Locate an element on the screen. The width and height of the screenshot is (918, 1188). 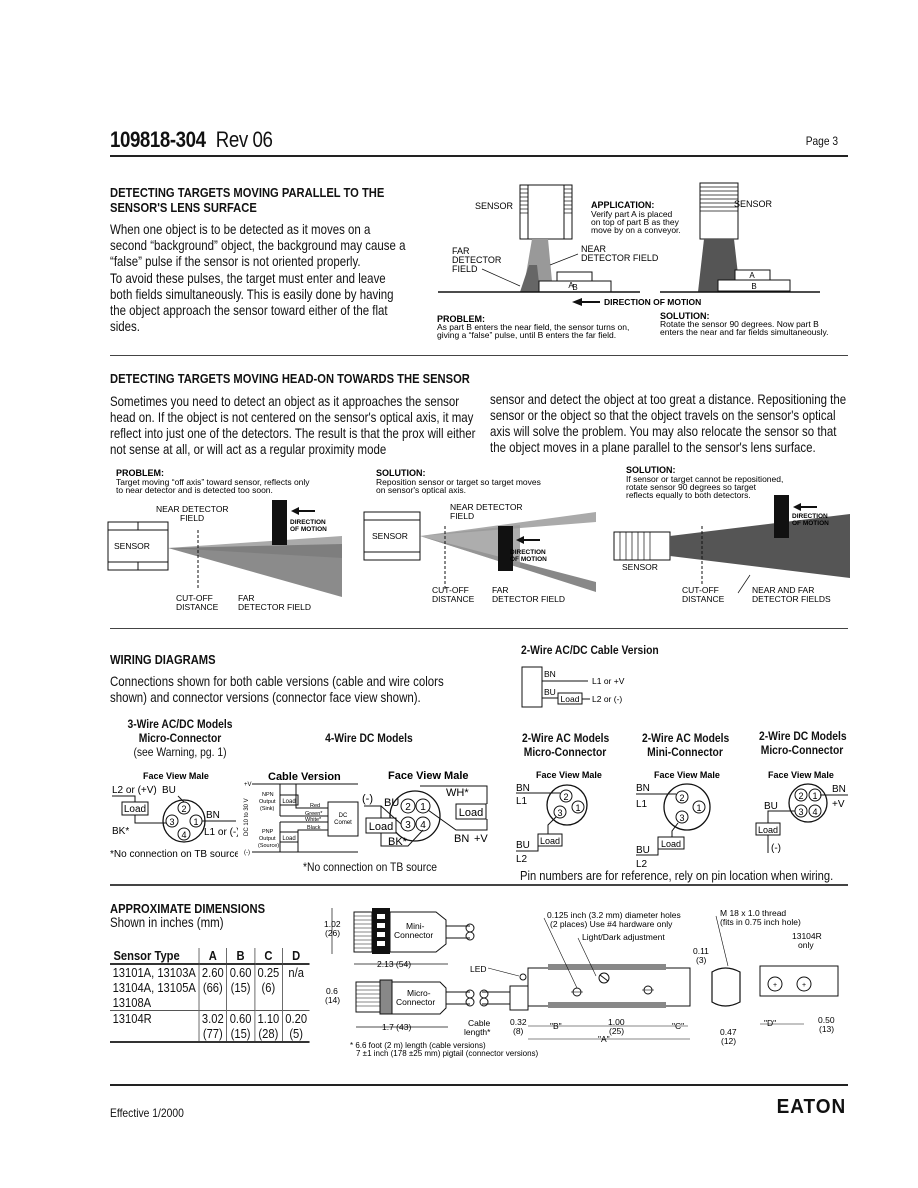
plus-v-label: +V is located at coordinates (248, 785).